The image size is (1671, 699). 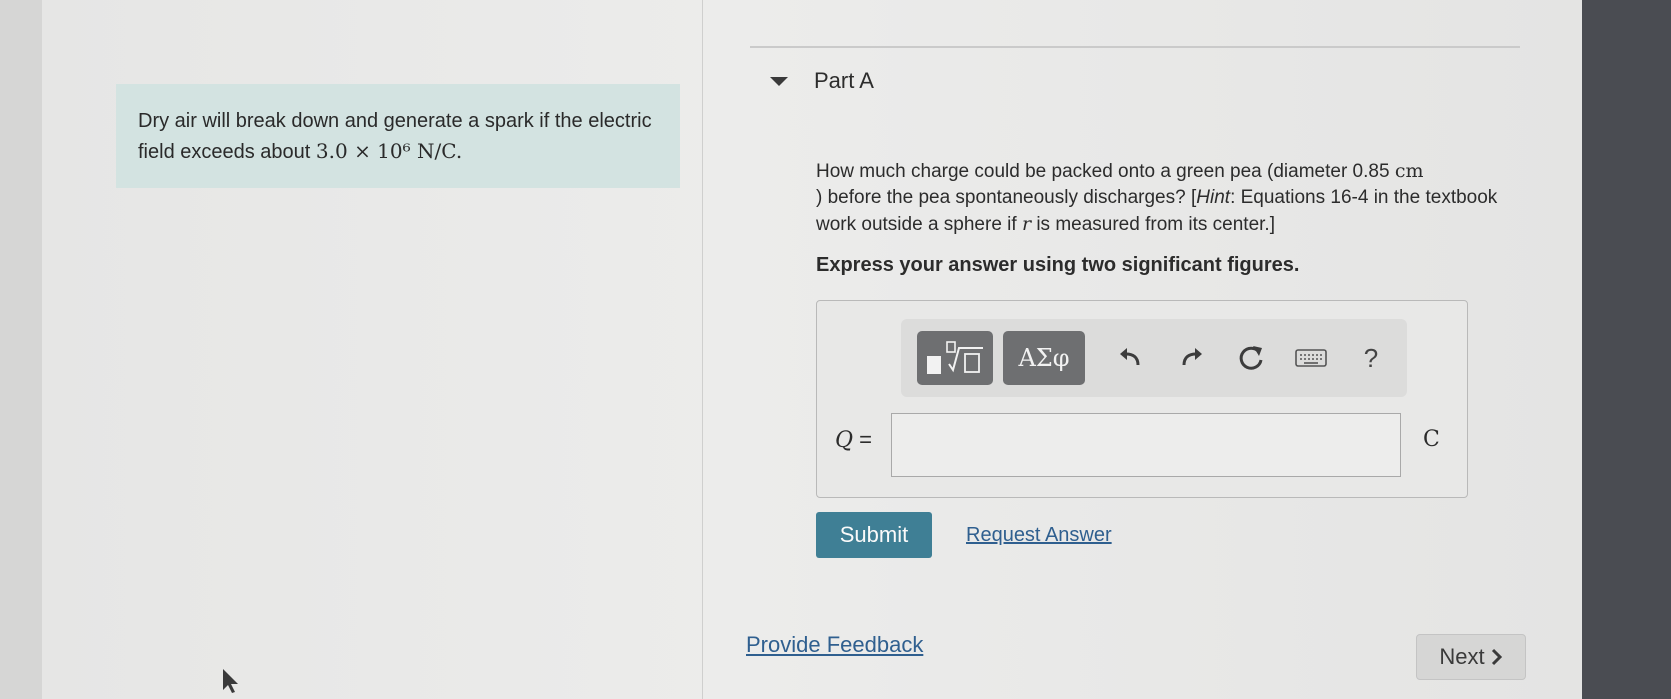 What do you see at coordinates (1039, 535) in the screenshot?
I see `request-answer-link: Request Answer` at bounding box center [1039, 535].